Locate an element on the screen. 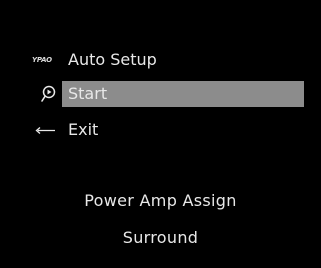 This screenshot has height=268, width=321. info-line-1: Power Amp Assign is located at coordinates (160, 200).